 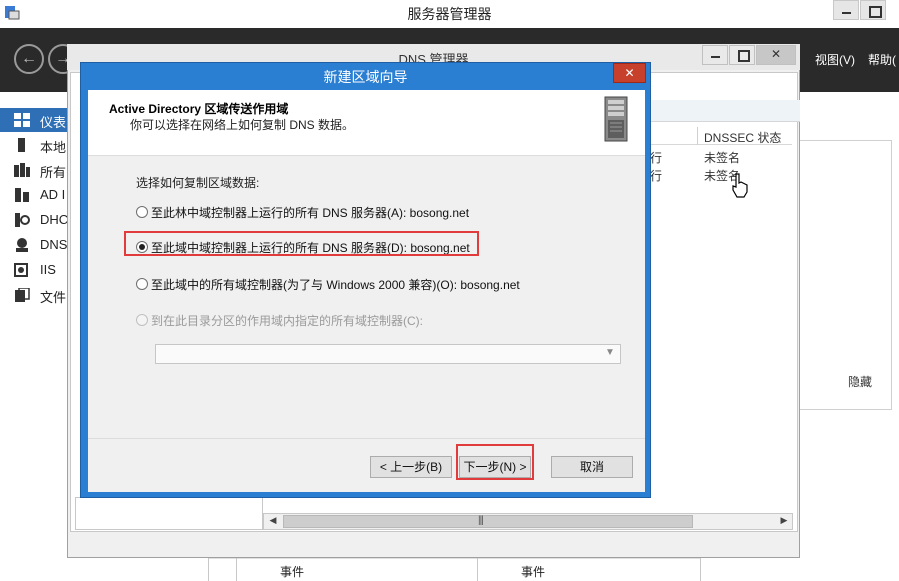 What do you see at coordinates (488, 521) in the screenshot?
I see `scrollbar-thumb` at bounding box center [488, 521].